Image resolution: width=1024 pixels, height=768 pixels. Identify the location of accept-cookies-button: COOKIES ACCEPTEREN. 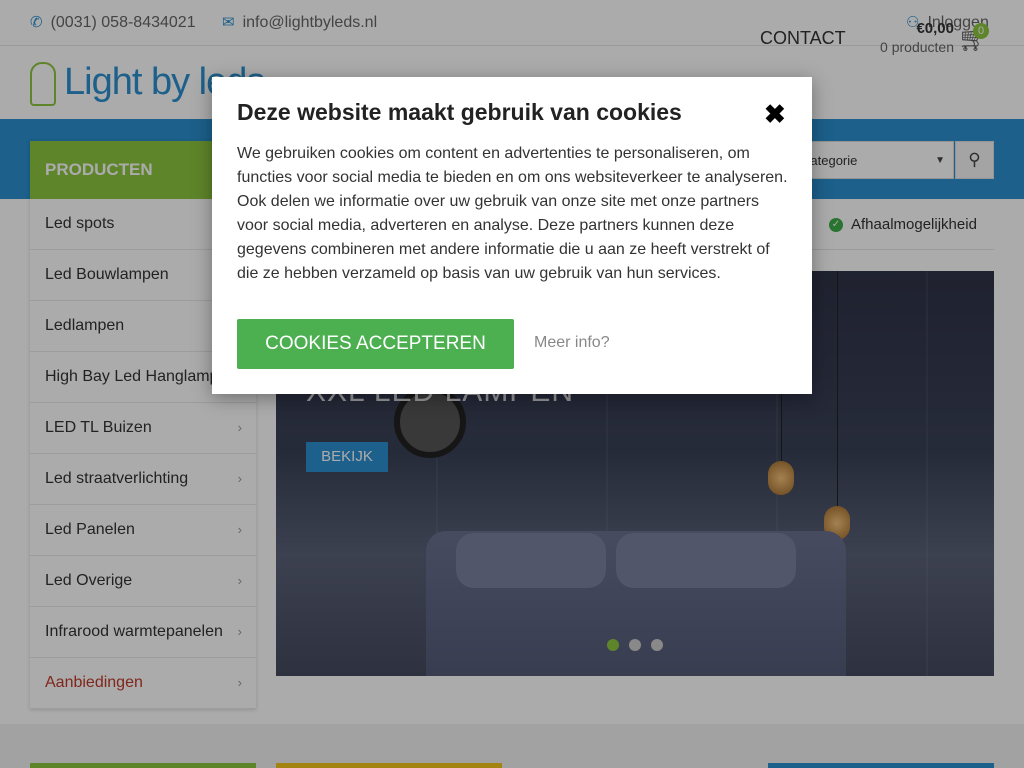
(375, 344).